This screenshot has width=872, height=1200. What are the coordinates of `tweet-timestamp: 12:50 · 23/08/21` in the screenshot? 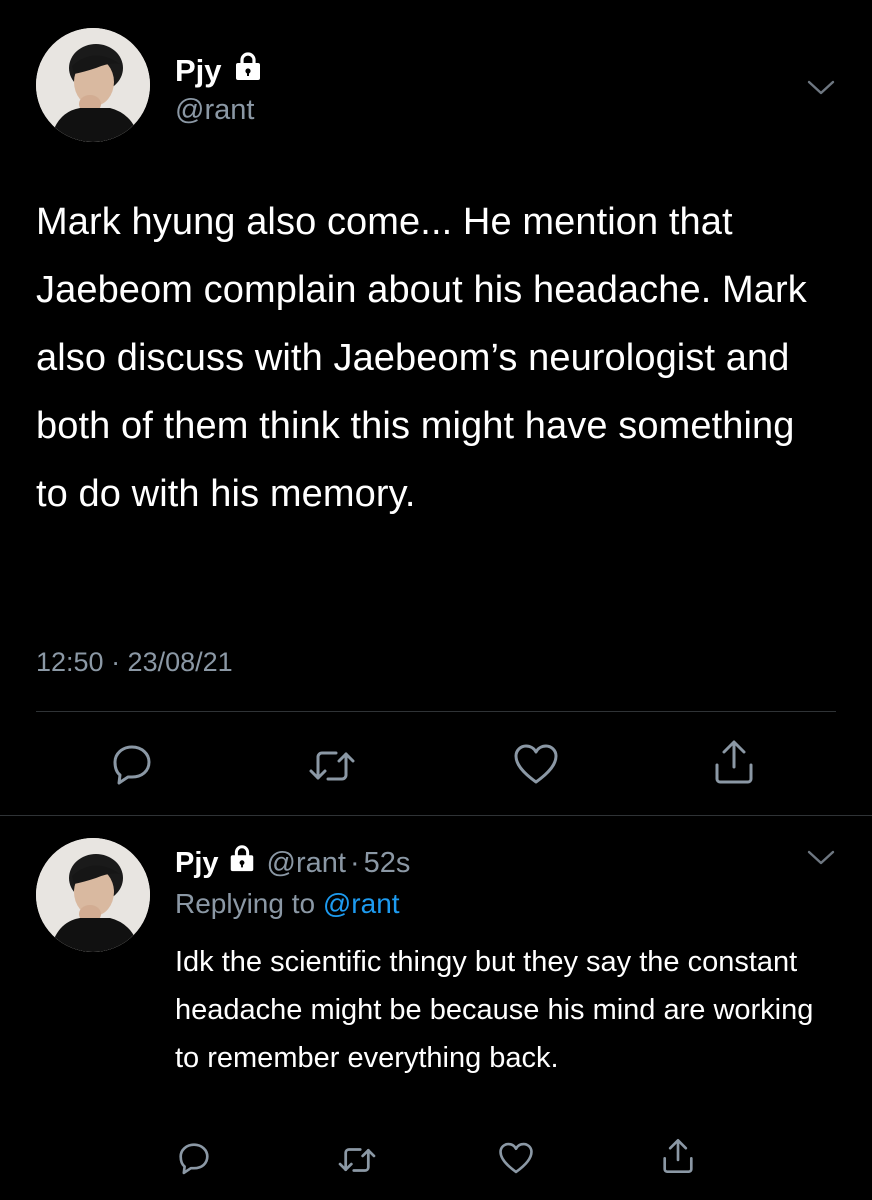 It's located at (134, 662).